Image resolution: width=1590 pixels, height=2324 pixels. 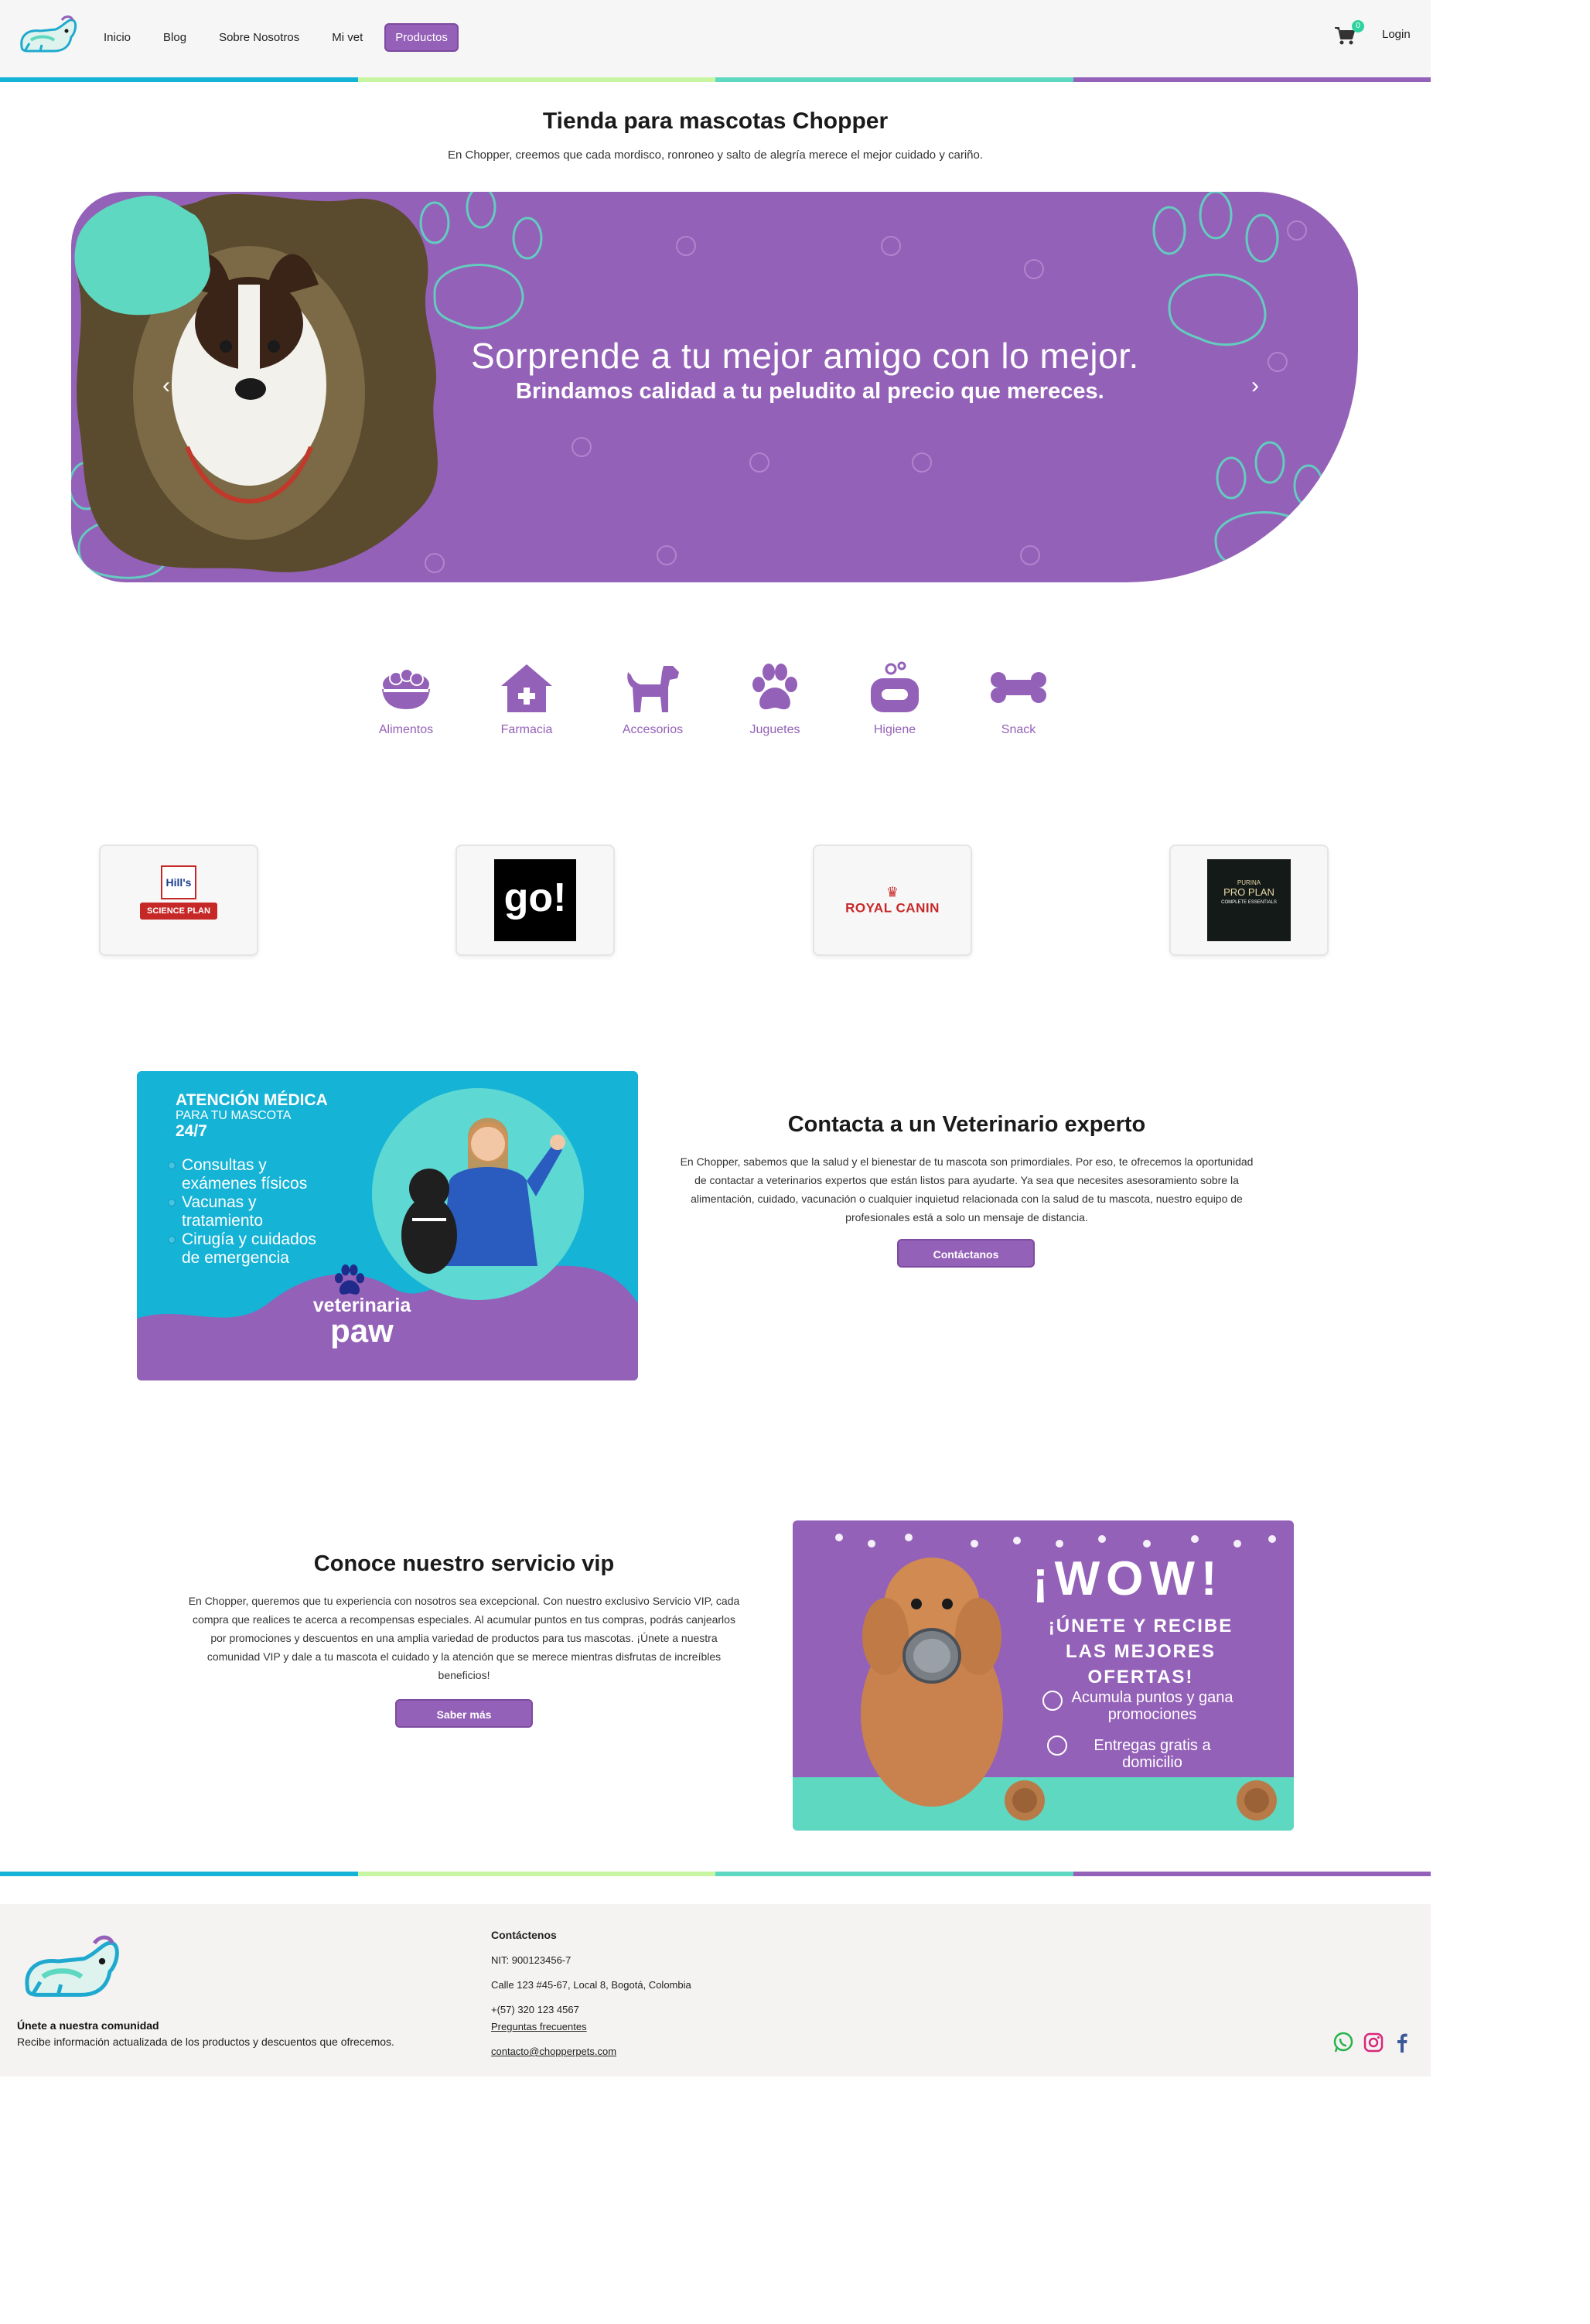 What do you see at coordinates (464, 1563) in the screenshot?
I see `vip-section-title: Conoce nuestro servicio vip` at bounding box center [464, 1563].